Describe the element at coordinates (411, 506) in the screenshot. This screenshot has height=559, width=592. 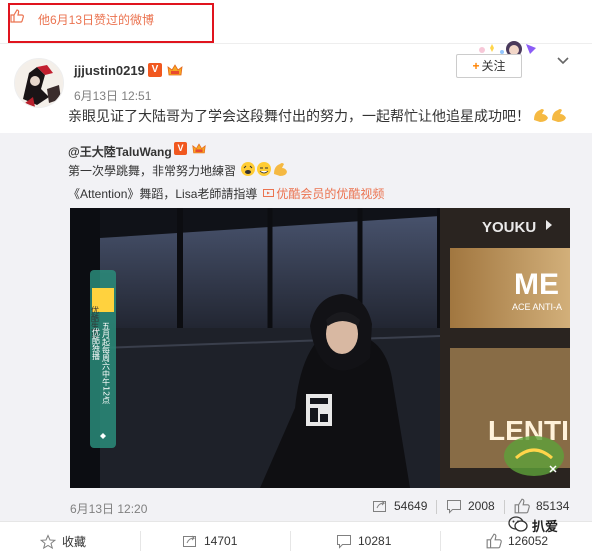
I see `repost-forward-count: 54649` at that location.